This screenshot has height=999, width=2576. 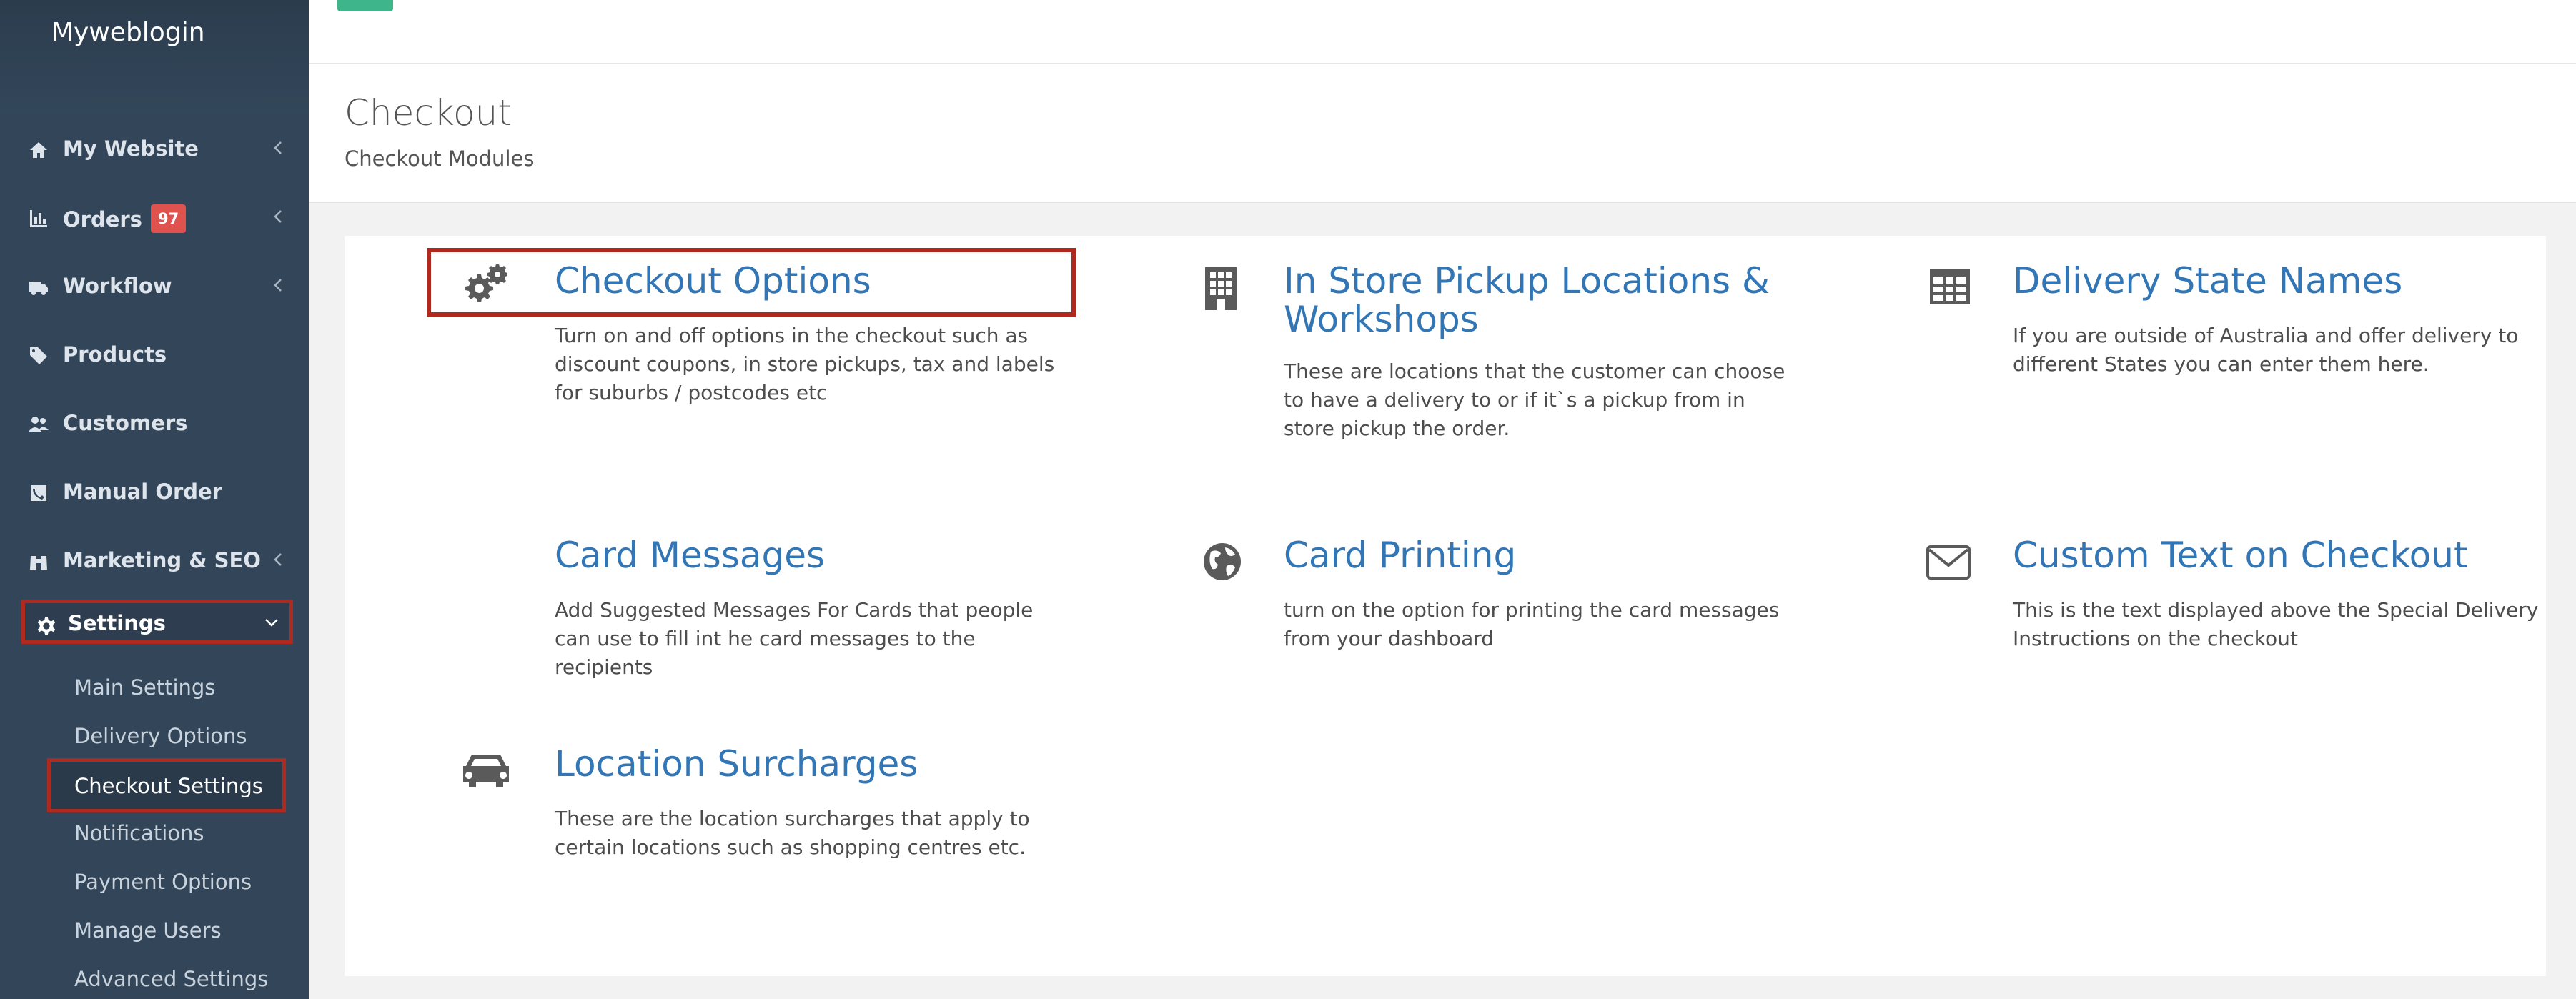 I want to click on home-icon, so click(x=38, y=150).